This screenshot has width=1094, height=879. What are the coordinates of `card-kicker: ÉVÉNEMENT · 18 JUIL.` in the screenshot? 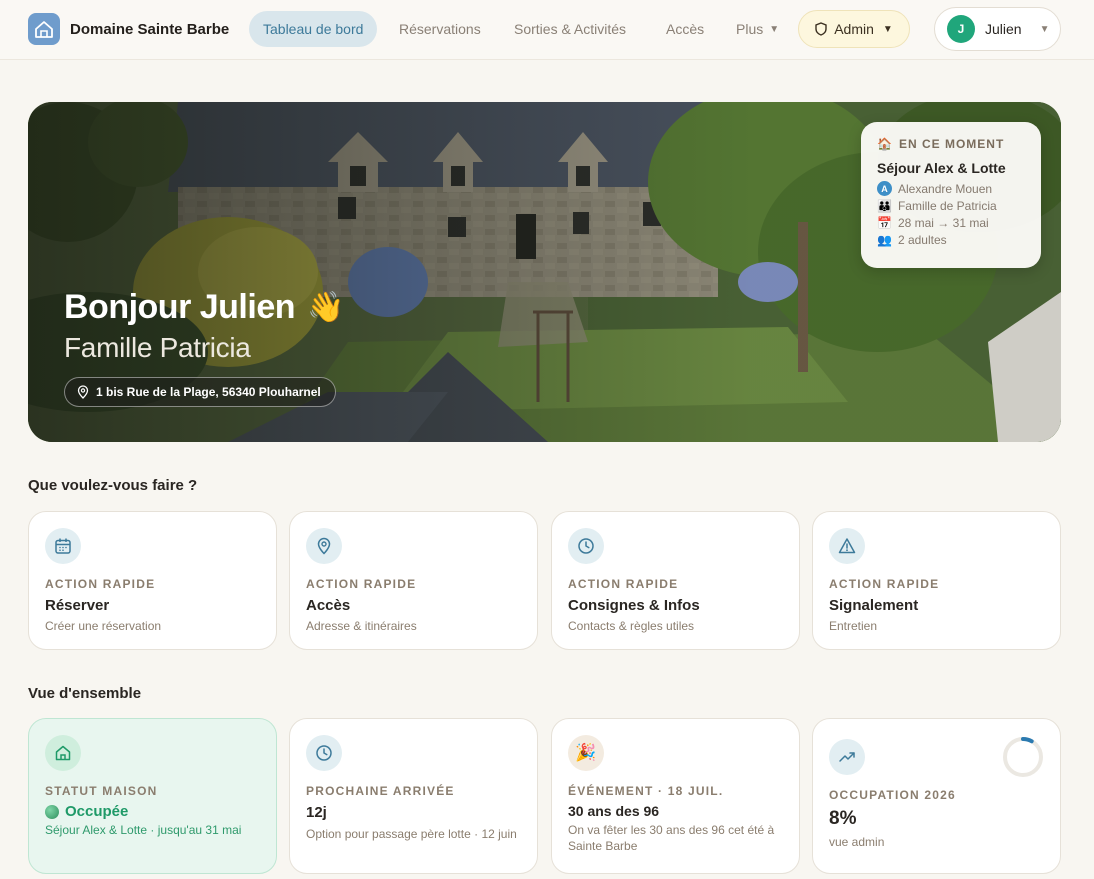 It's located at (646, 791).